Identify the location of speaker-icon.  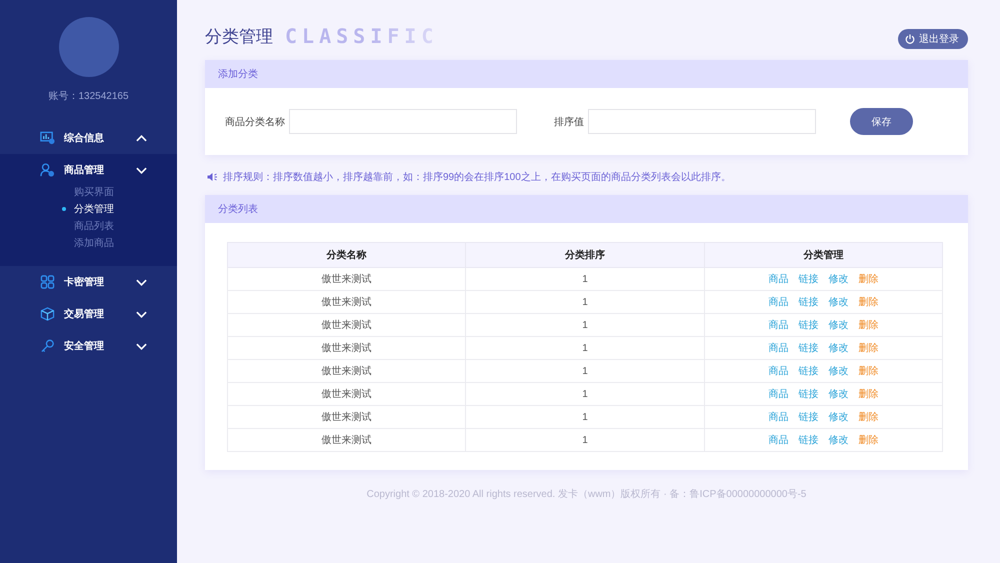
(212, 177).